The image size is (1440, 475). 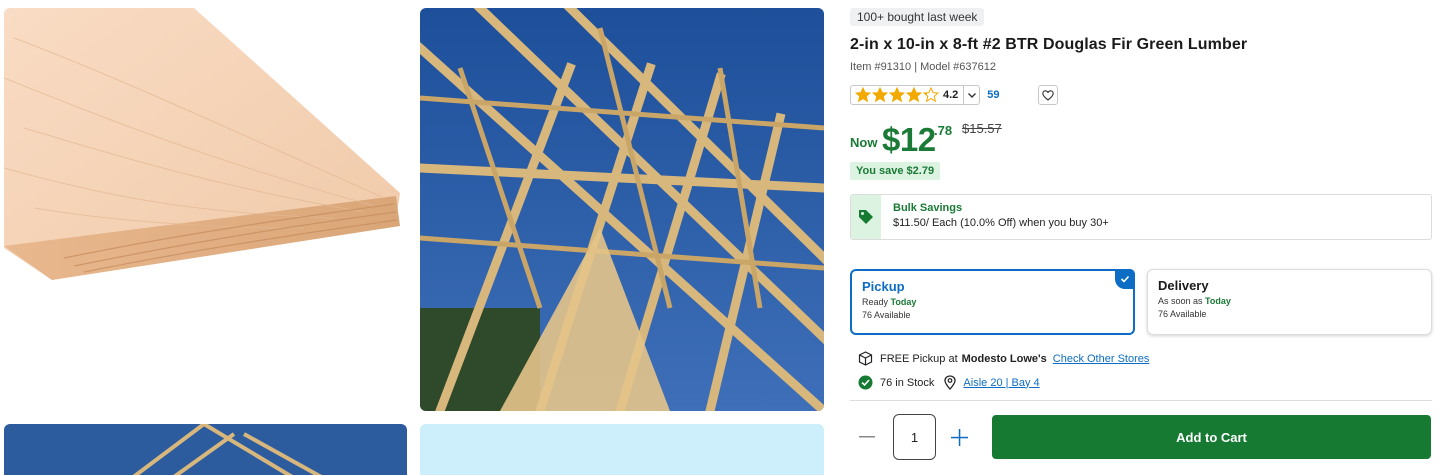 I want to click on quantity-decrease-button, so click(x=867, y=437).